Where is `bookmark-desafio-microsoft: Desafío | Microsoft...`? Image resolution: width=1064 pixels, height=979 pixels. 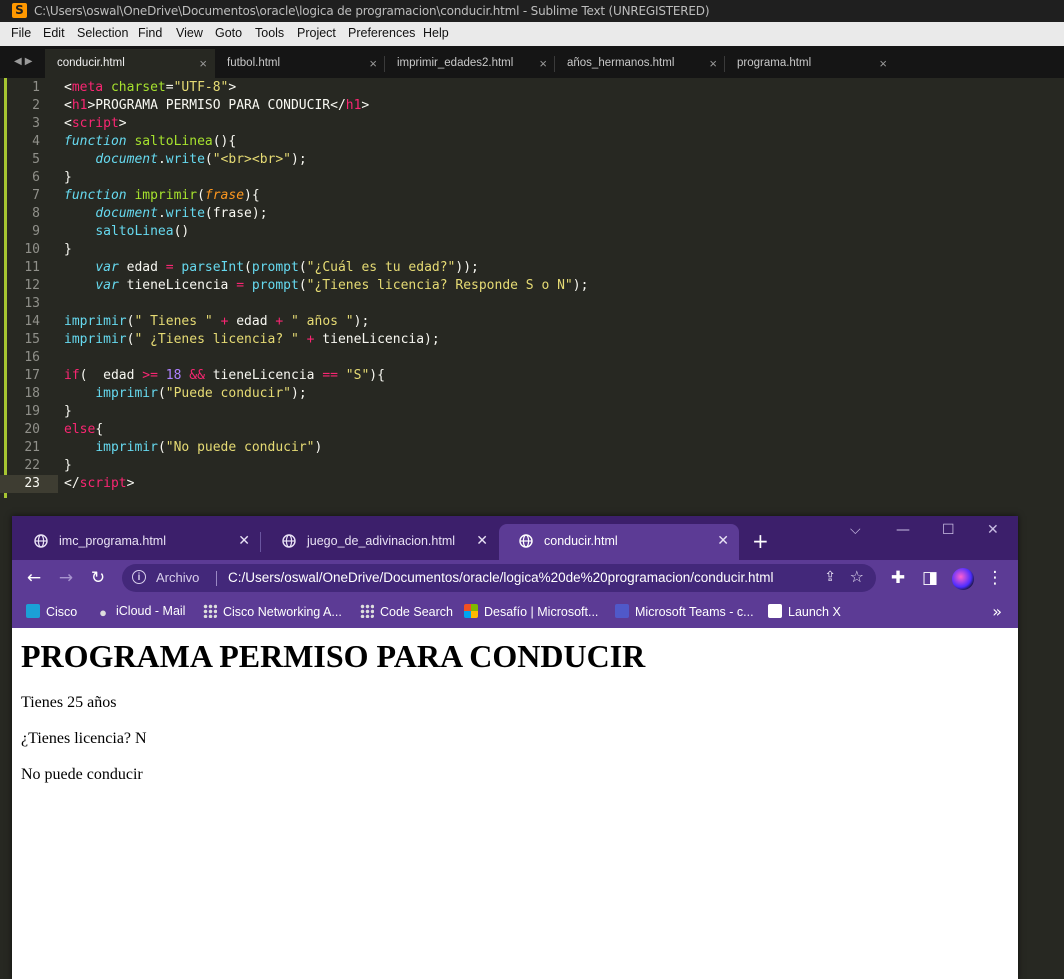
bookmark-desafio-microsoft: Desafío | Microsoft... is located at coordinates (531, 611).